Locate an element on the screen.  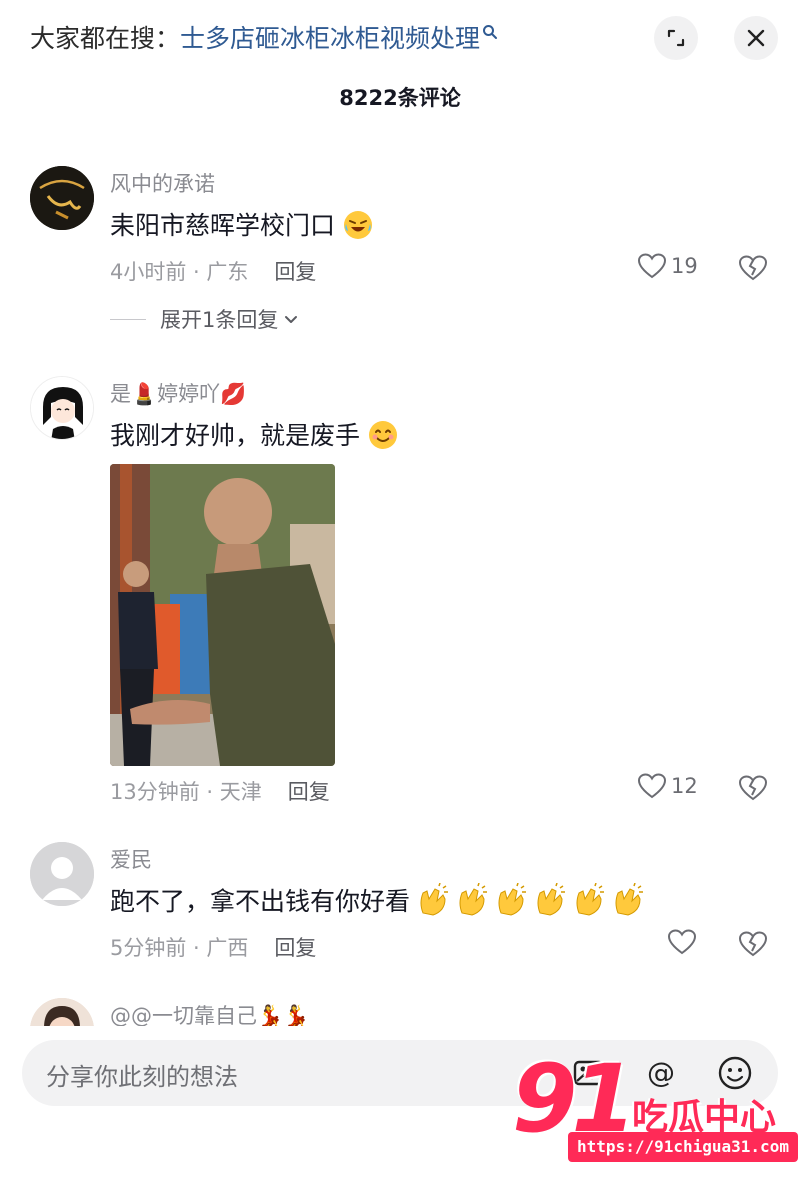
comment-body: 跑不了，拿不出钱有你好看 is located at coordinates (260, 901).